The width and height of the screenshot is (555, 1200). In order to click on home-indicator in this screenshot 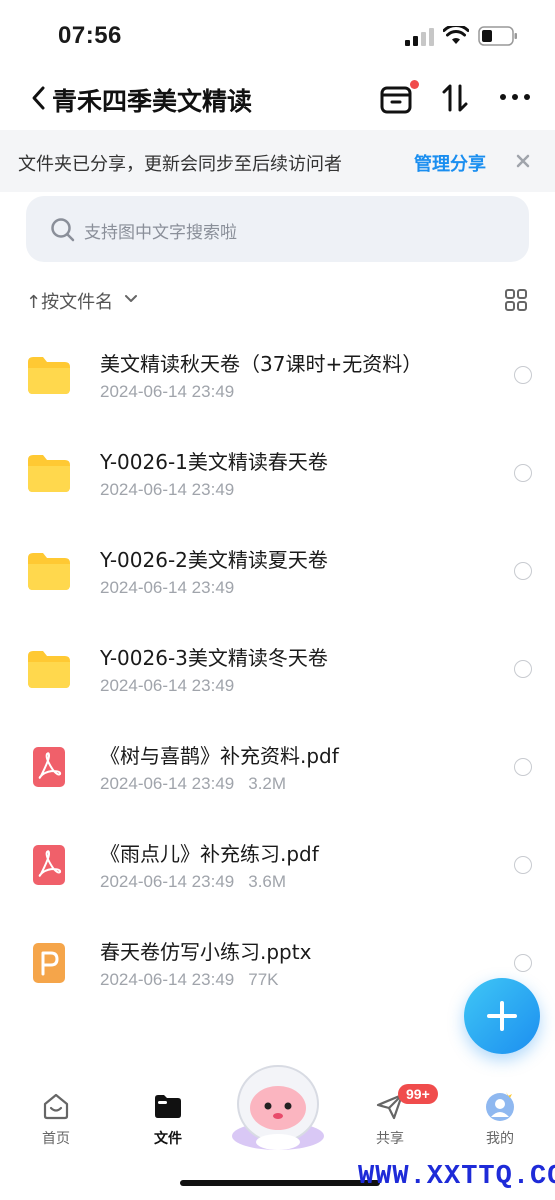, I will do `click(280, 1183)`.